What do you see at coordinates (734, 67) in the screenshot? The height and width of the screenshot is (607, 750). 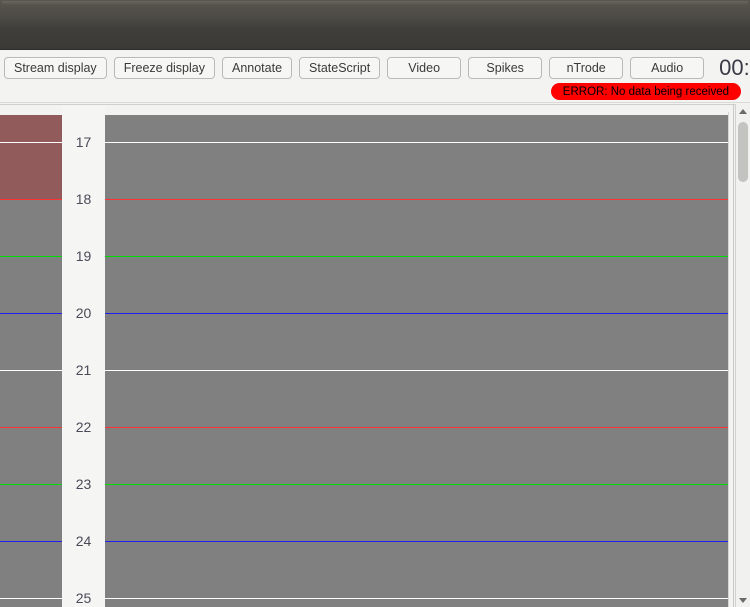 I see `recording-timer: 00:00:00` at bounding box center [734, 67].